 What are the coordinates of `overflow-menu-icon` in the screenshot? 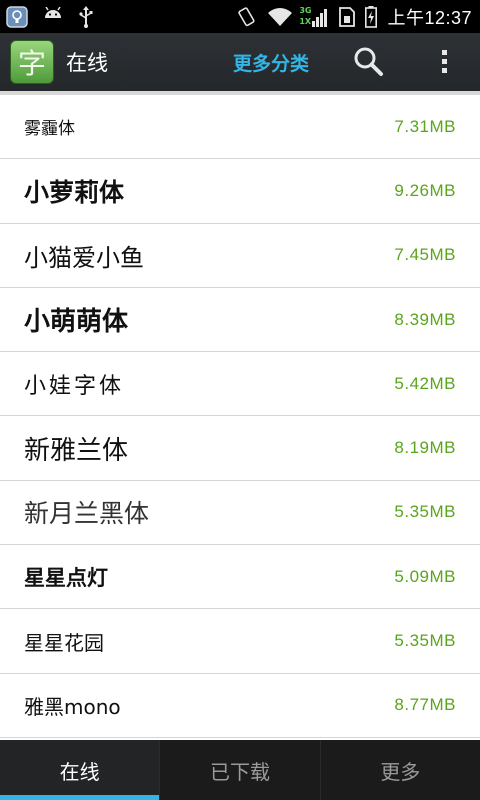 It's located at (444, 61).